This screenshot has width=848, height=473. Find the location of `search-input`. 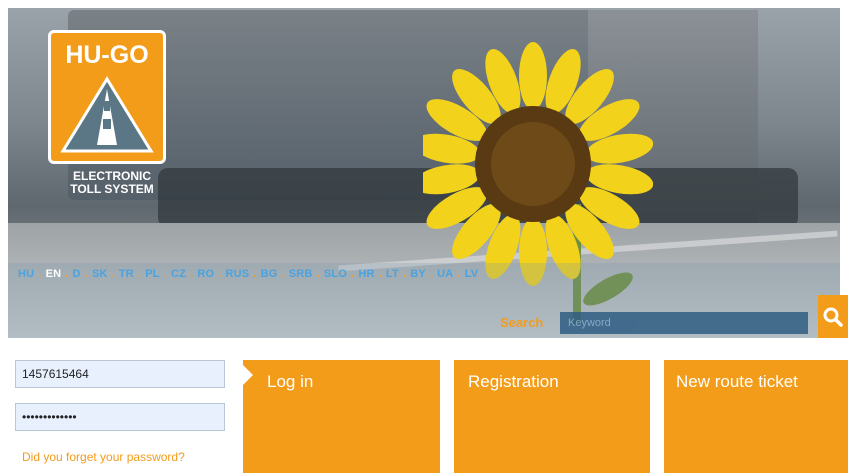

search-input is located at coordinates (684, 323).